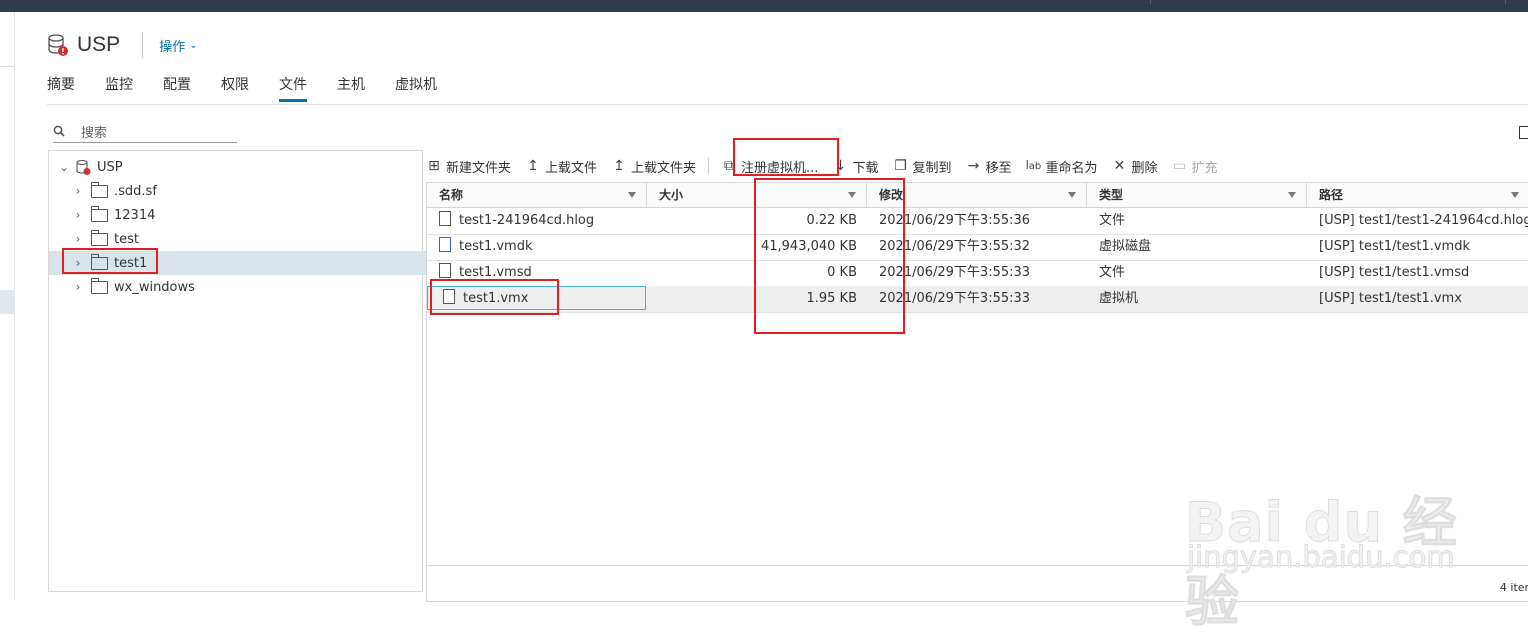  What do you see at coordinates (177, 88) in the screenshot?
I see `tab-configure: 配置` at bounding box center [177, 88].